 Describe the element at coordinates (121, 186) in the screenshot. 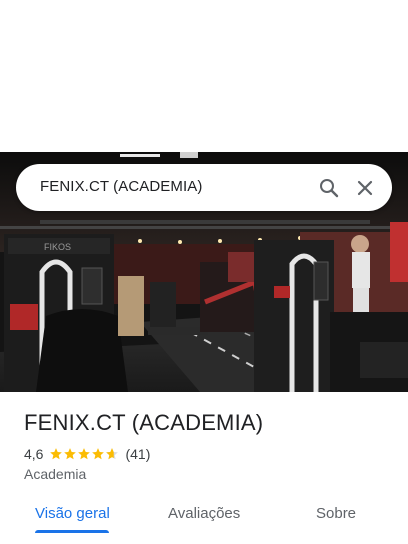

I see `search-query: FENIX.CT (ACADEMIA)` at that location.